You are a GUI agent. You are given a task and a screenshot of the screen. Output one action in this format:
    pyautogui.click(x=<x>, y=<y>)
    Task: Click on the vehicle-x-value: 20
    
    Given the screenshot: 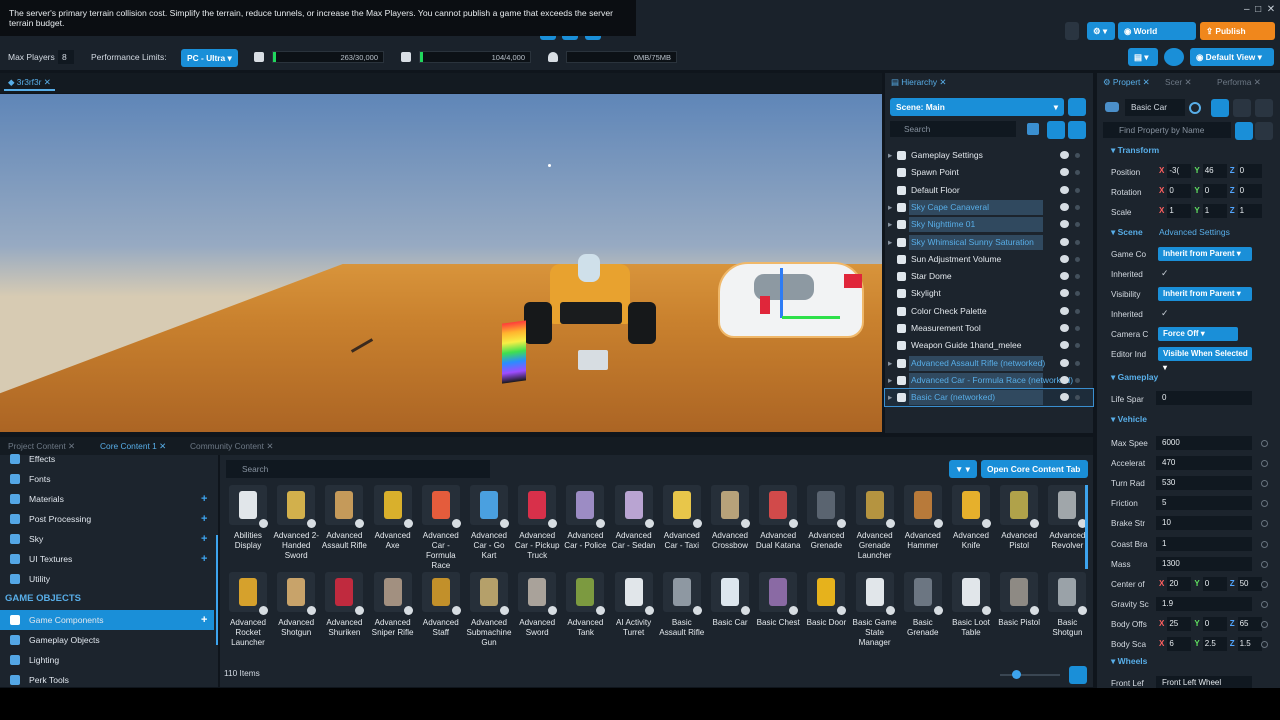 What is the action you would take?
    pyautogui.click(x=1179, y=583)
    